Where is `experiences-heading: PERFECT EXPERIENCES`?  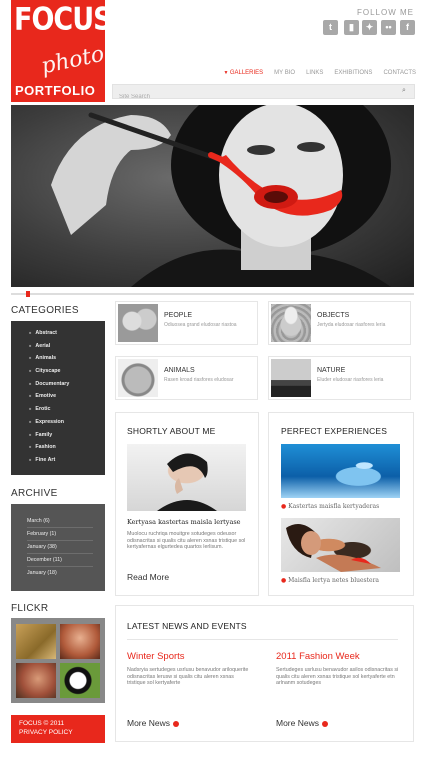 experiences-heading: PERFECT EXPERIENCES is located at coordinates (334, 431).